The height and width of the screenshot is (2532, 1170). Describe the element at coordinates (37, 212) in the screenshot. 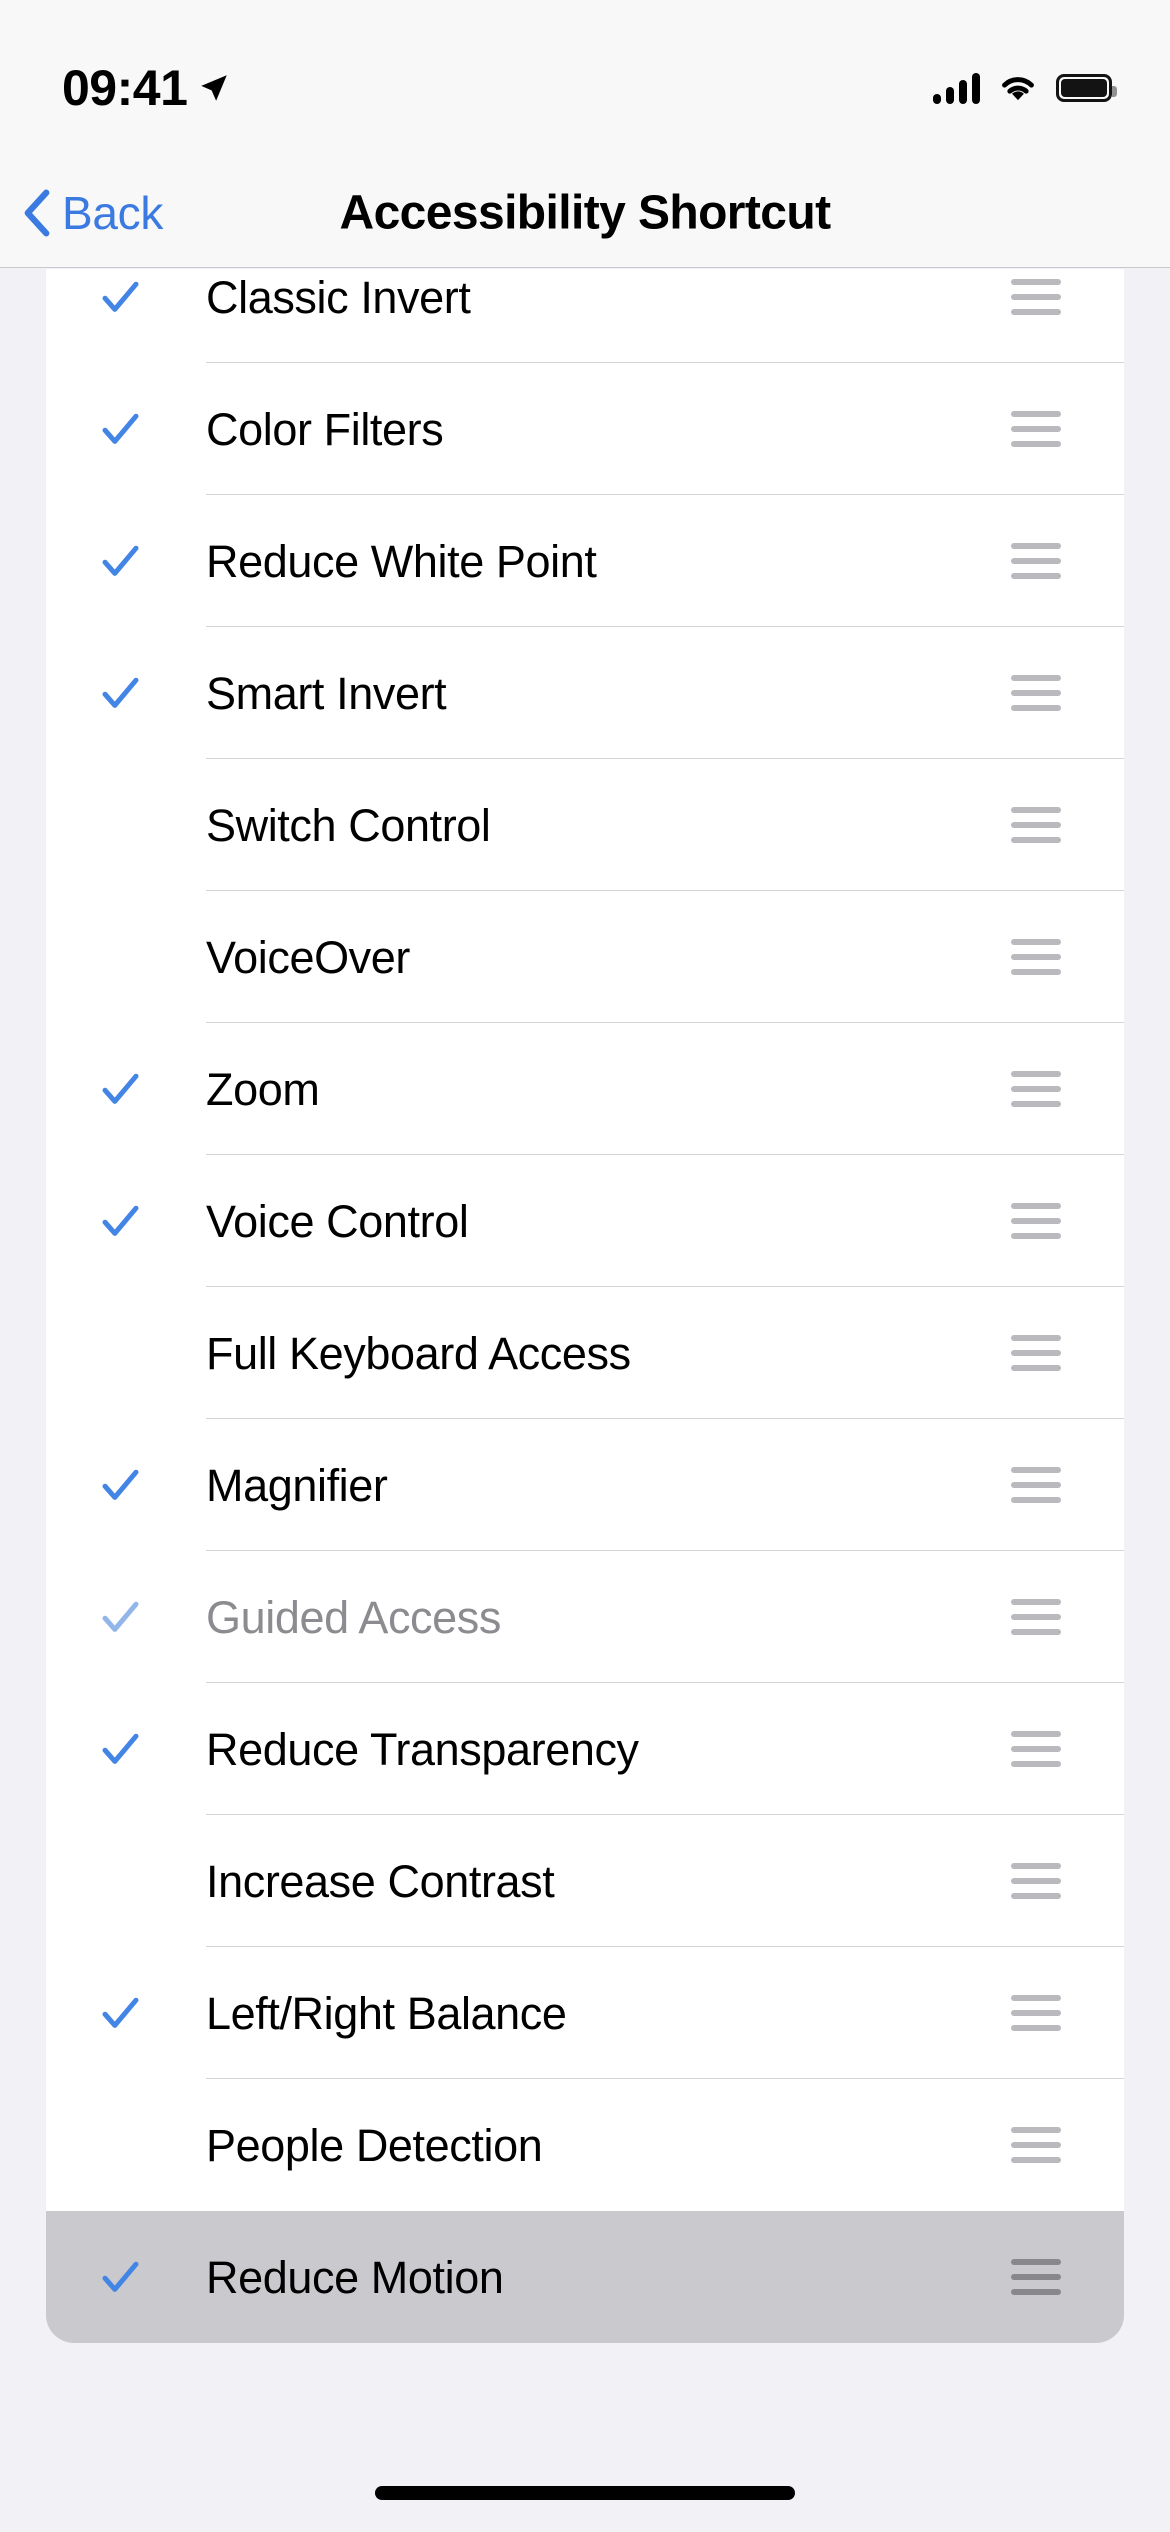

I see `chevron-left-icon` at that location.